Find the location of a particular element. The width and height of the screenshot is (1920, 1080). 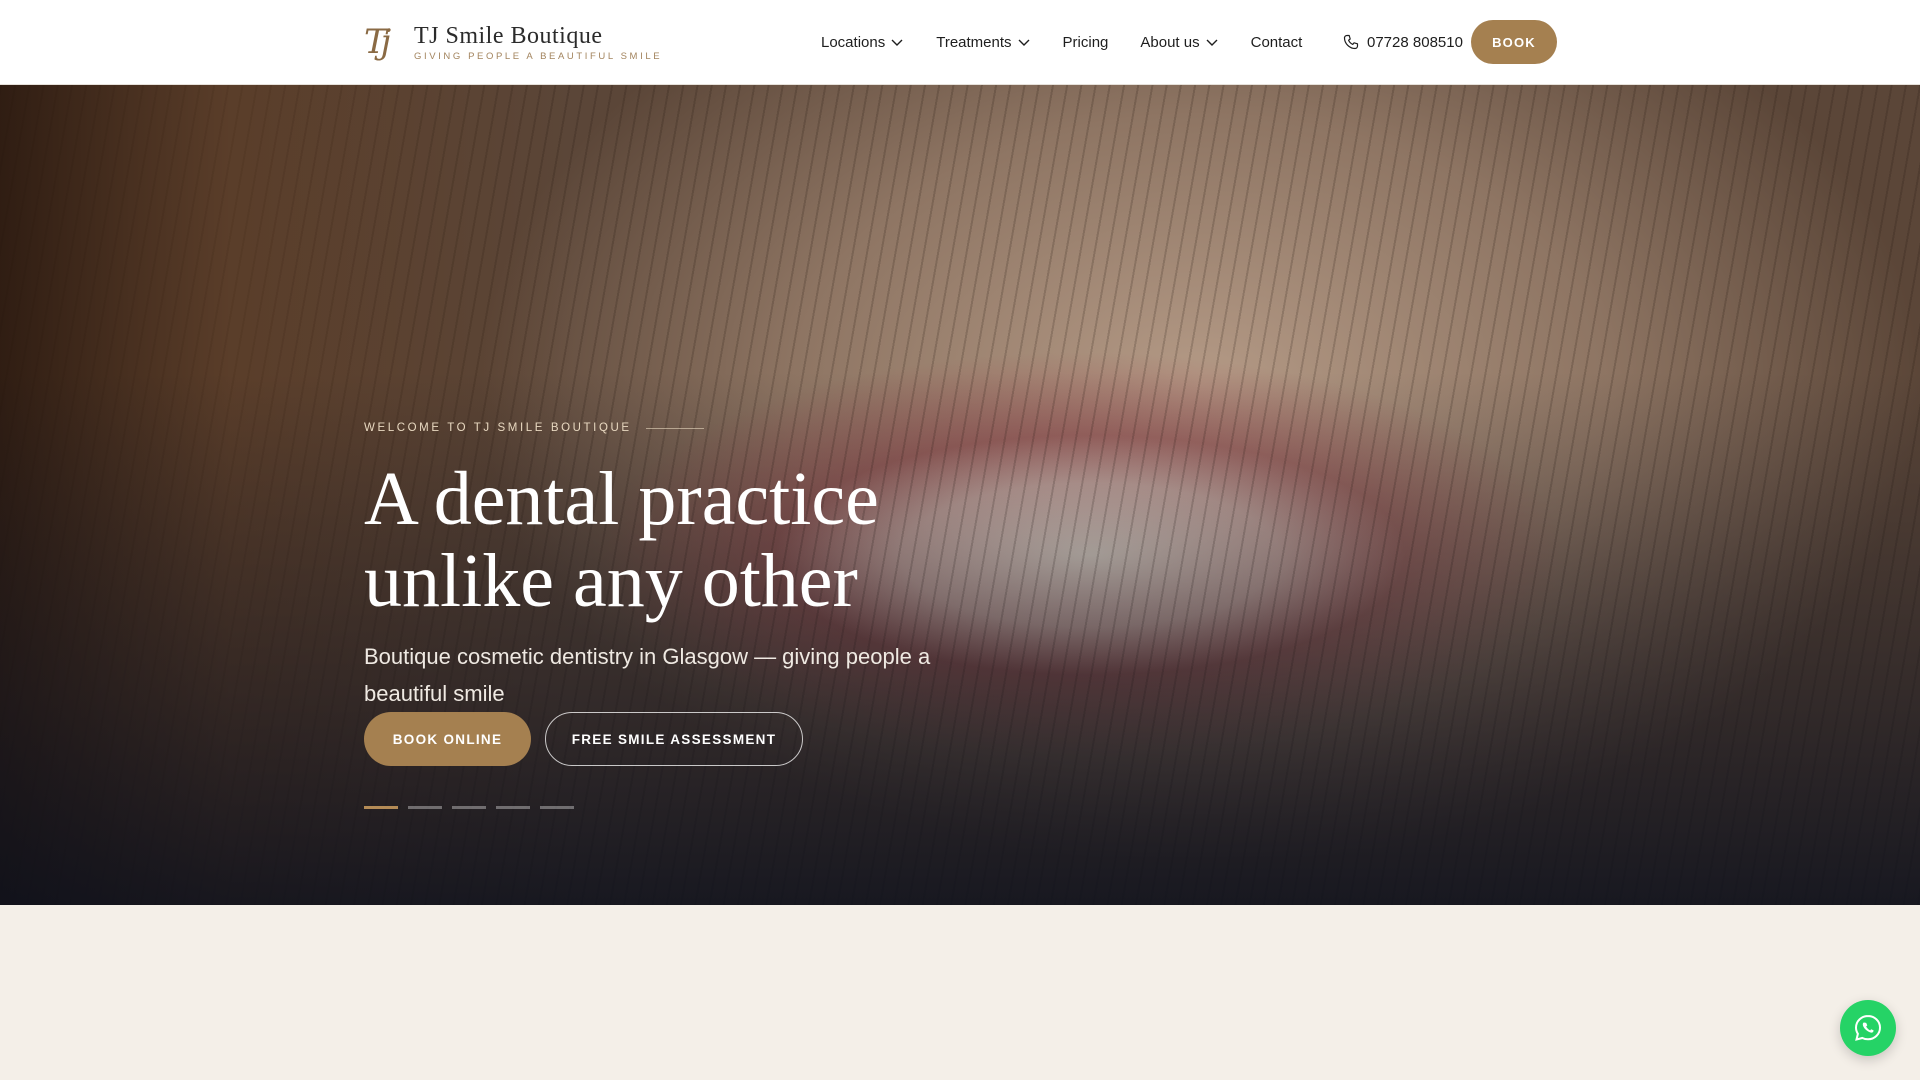

hero-eyebrow-text: WELCOME TO TJ SMILE BOUTIQUE is located at coordinates (498, 428).